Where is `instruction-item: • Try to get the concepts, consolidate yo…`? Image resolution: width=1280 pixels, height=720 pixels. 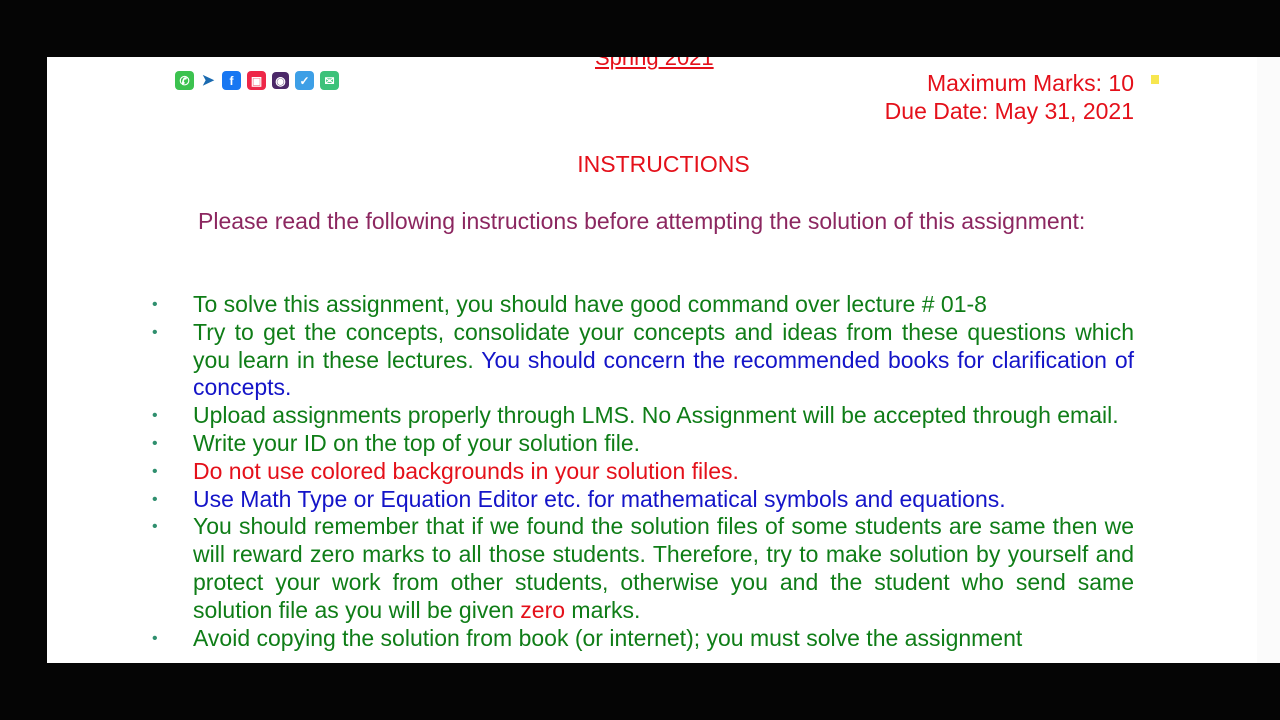 instruction-item: • Try to get the concepts, consolidate yo… is located at coordinates (643, 360).